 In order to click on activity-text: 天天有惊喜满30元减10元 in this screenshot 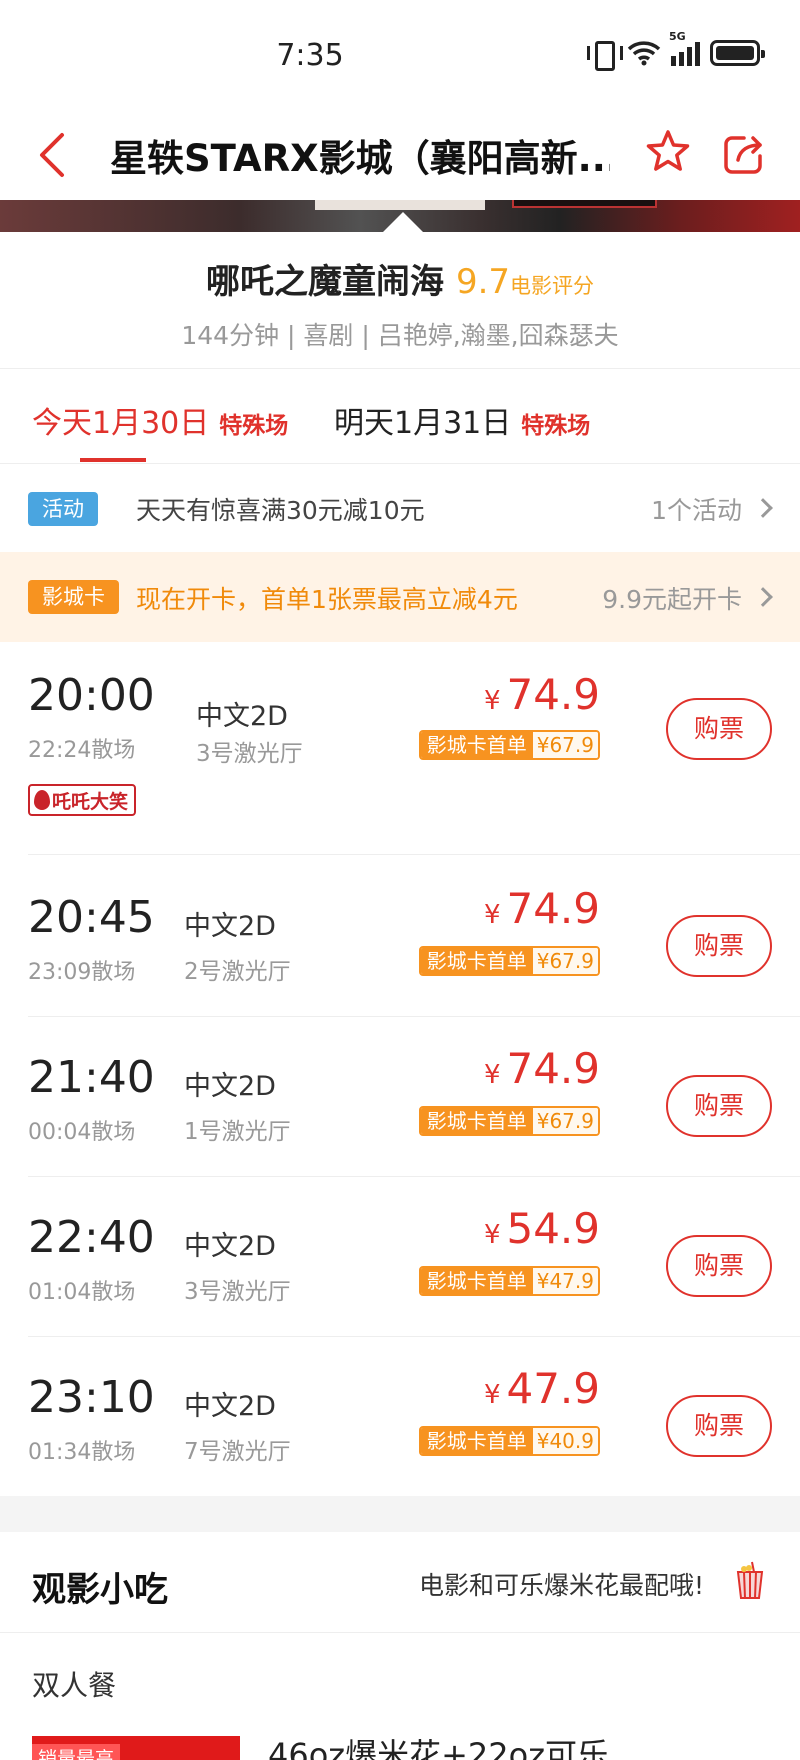, I will do `click(280, 510)`.